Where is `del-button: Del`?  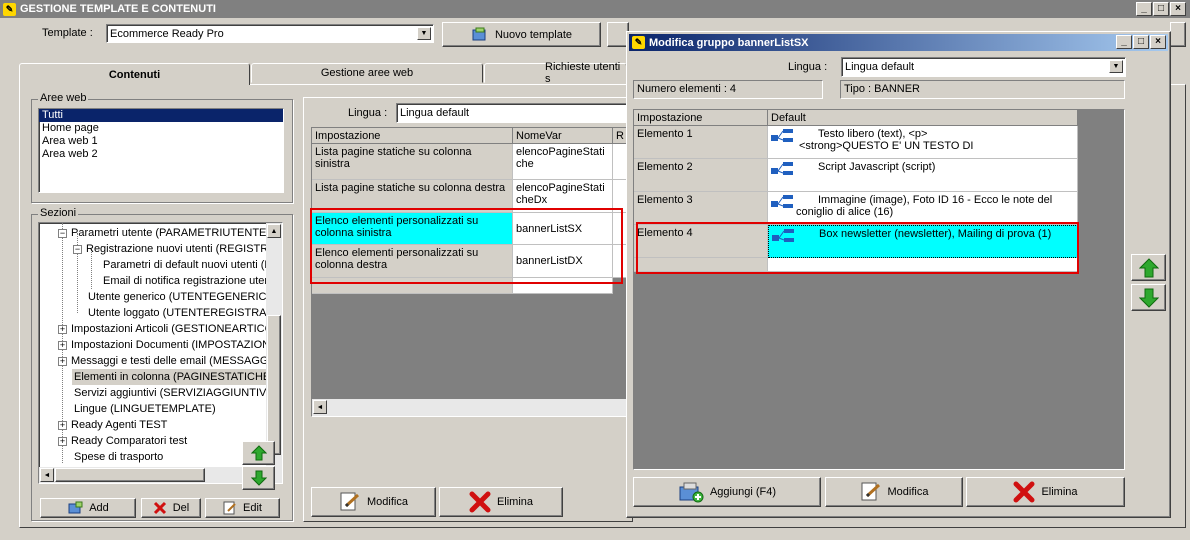
del-button: Del is located at coordinates (171, 508).